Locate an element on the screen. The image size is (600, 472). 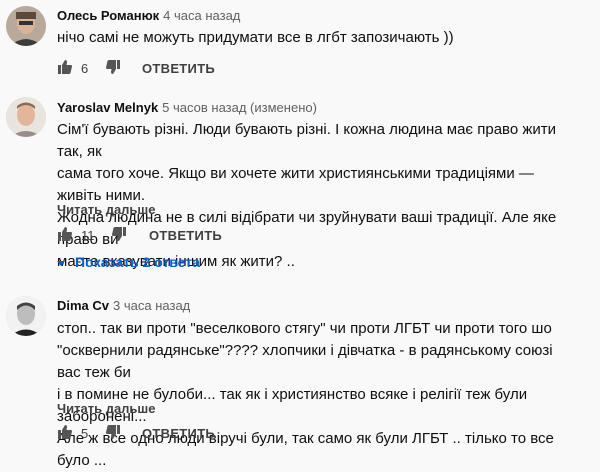
author-name: Dima Cv is located at coordinates (83, 305).